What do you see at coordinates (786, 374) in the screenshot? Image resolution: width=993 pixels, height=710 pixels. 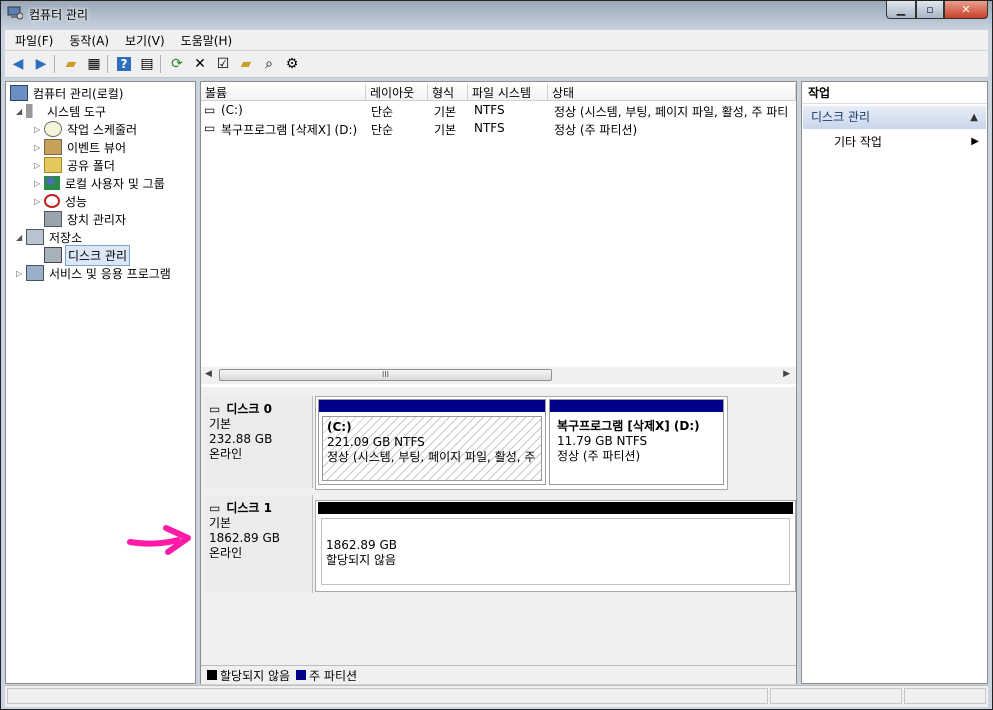 I see `scroll-right-icon: ▶` at bounding box center [786, 374].